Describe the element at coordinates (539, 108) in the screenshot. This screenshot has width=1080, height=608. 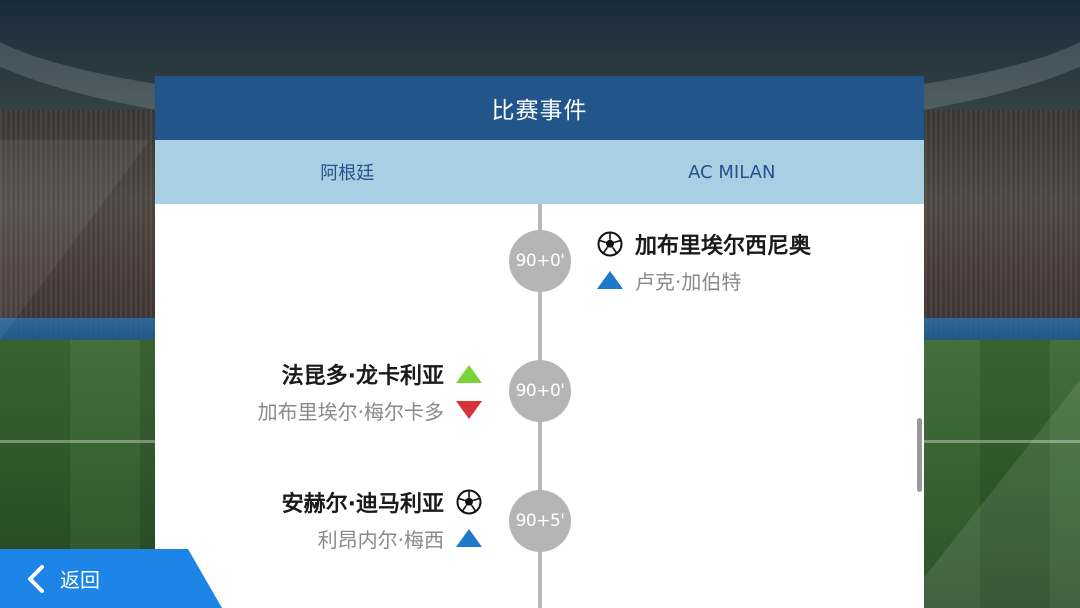
I see `panel-title: 比赛事件` at that location.